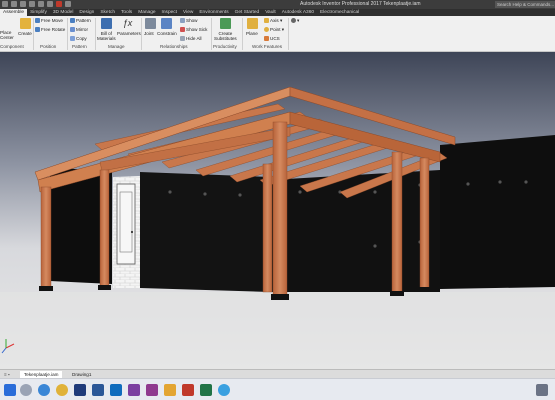 Image resolution: width=555 pixels, height=400 pixels. I want to click on tab-sketch: Sketch, so click(107, 12).